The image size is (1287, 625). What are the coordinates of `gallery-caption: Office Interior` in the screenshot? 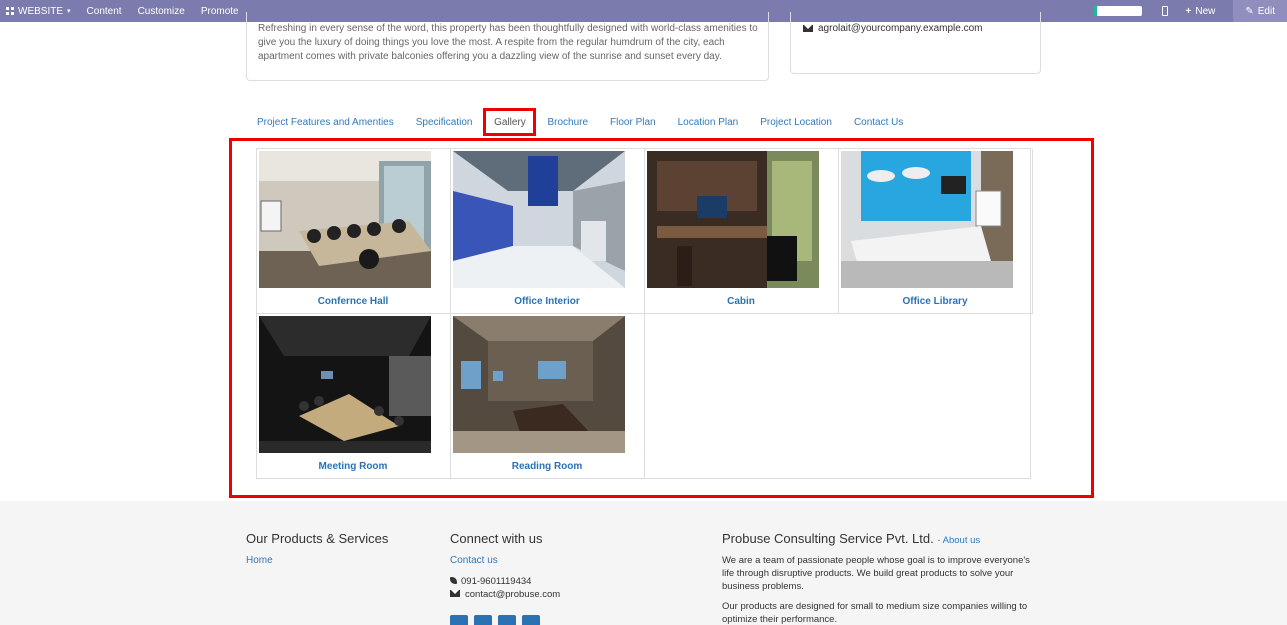 It's located at (547, 301).